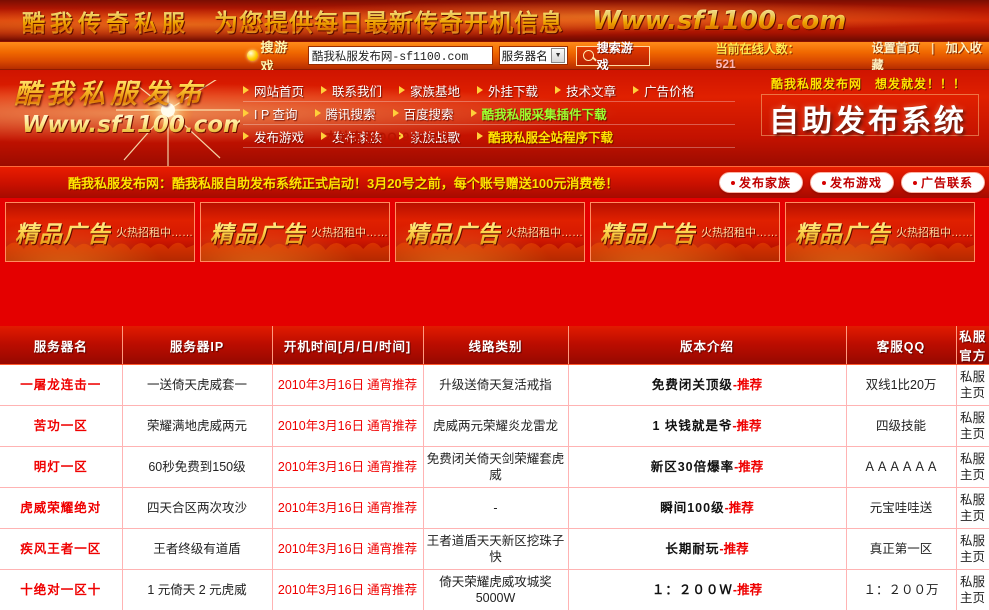 The image size is (989, 610). Describe the element at coordinates (942, 182) in the screenshot. I see `ad-contact-button: 广告联系` at that location.